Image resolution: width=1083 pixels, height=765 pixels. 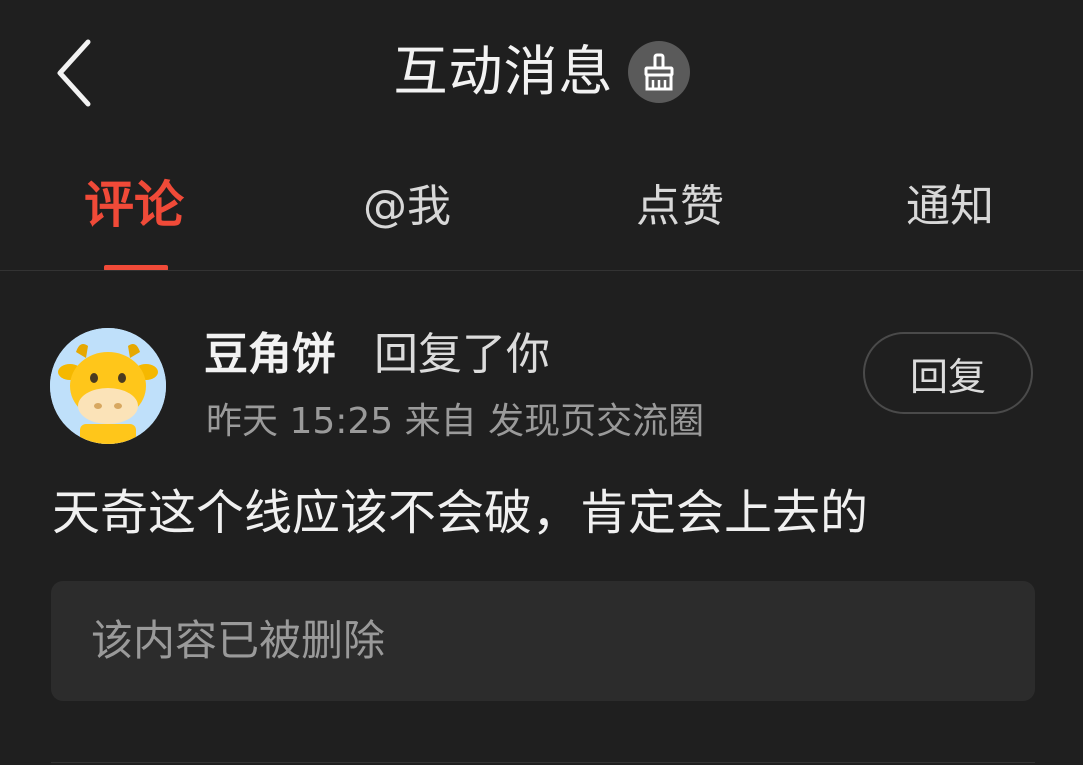 I want to click on tab-notifications: 通知, so click(x=950, y=207).